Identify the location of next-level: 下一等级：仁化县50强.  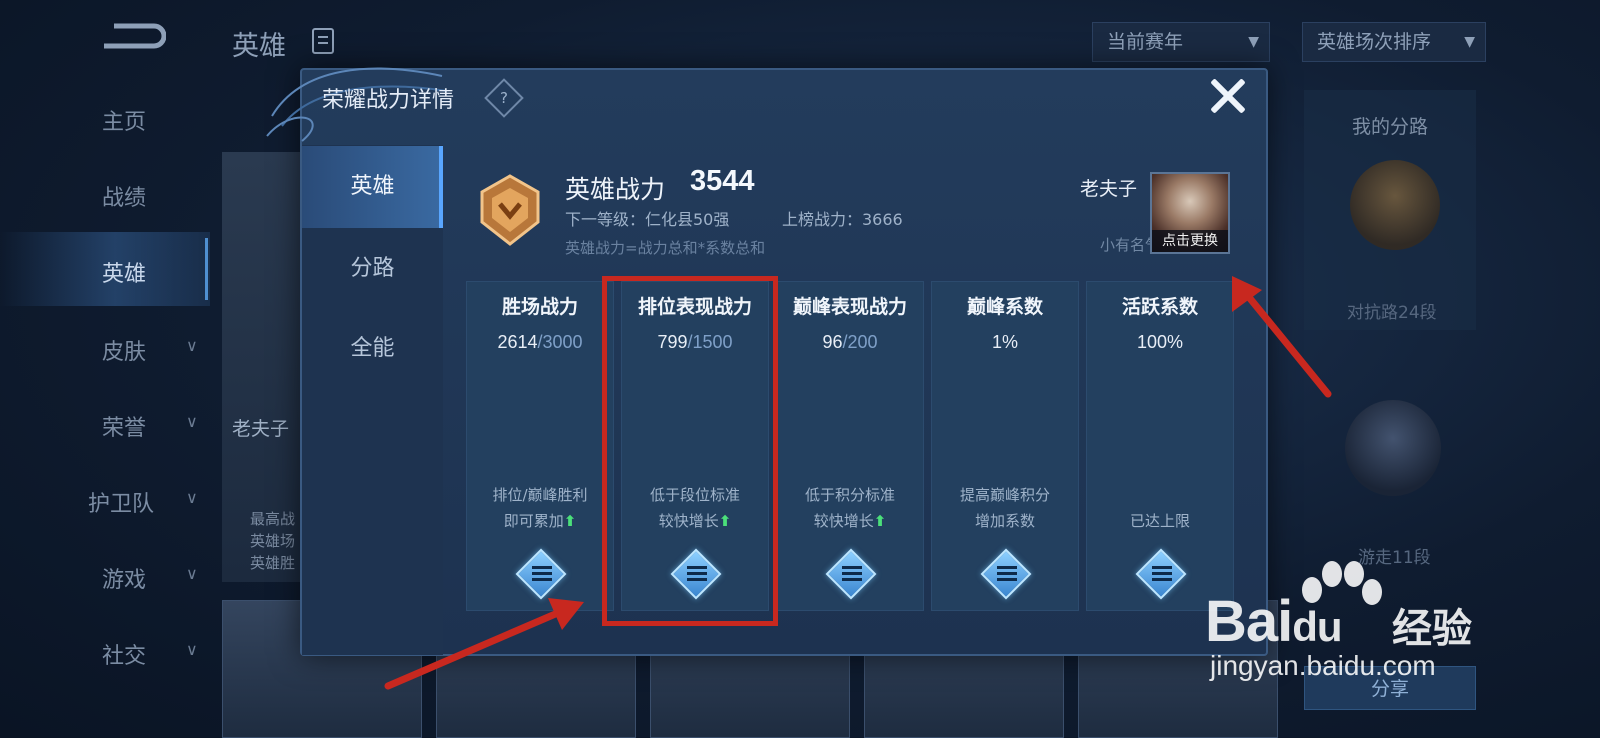
(647, 219).